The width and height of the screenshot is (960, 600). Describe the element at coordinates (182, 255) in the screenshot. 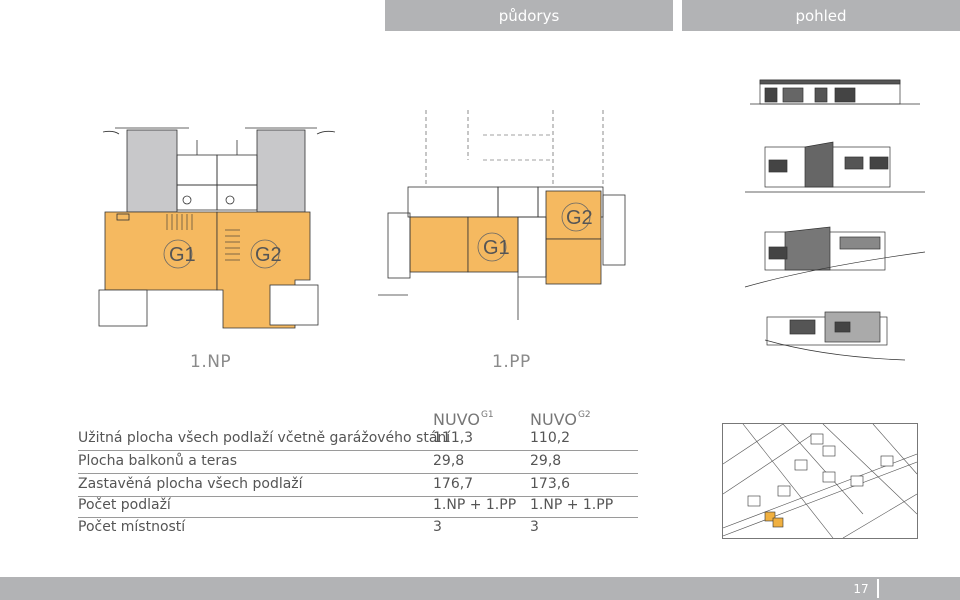

I see `room-tag-g1-np: G1` at that location.